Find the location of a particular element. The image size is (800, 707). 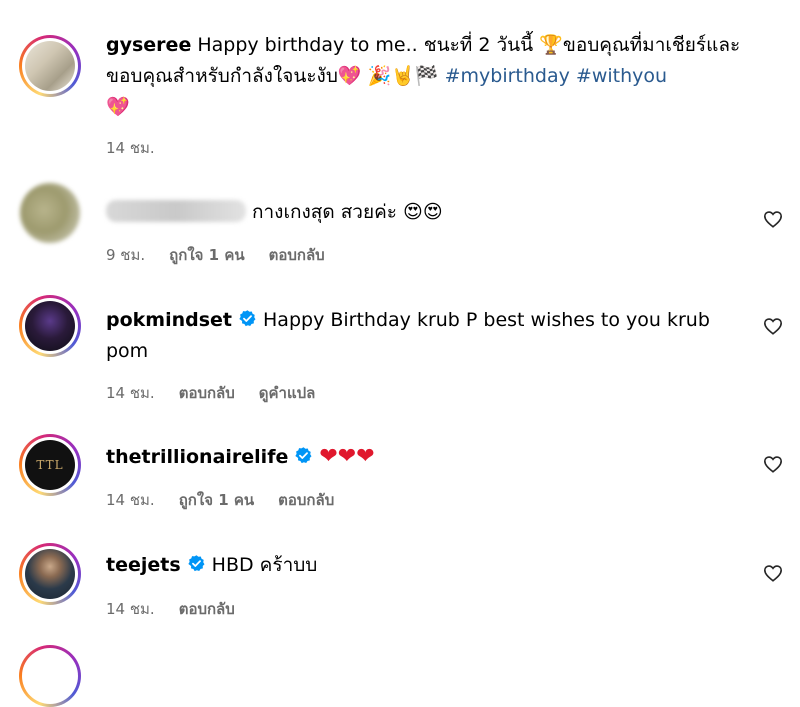

avatar-story-ring: TTL is located at coordinates (50, 465).